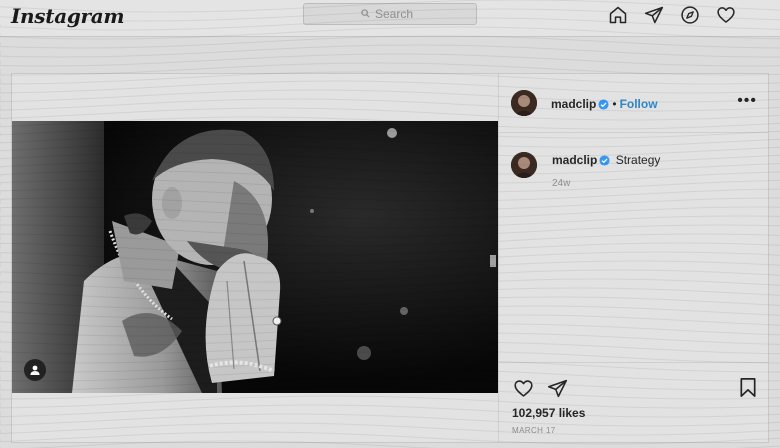 The height and width of the screenshot is (448, 780). Describe the element at coordinates (540, 388) in the screenshot. I see `action-bar` at that location.